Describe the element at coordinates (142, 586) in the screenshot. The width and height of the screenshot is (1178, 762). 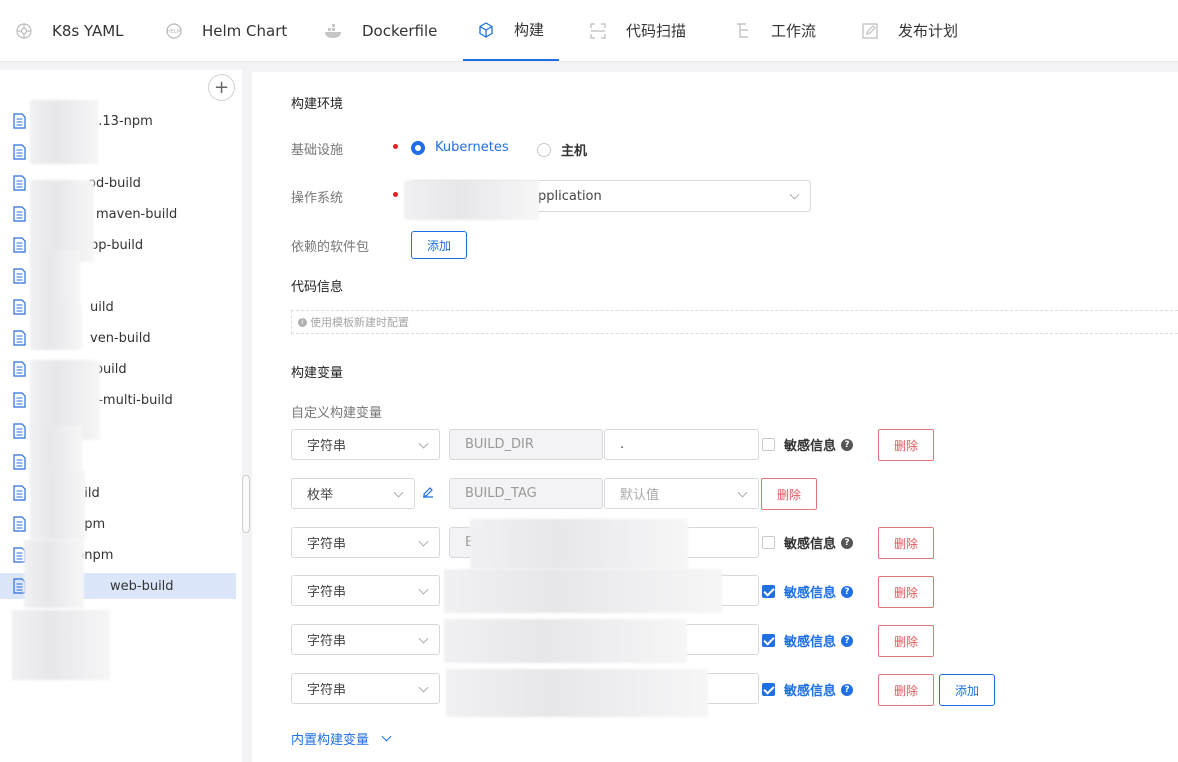
I see `template-list-item-label: web-build` at that location.